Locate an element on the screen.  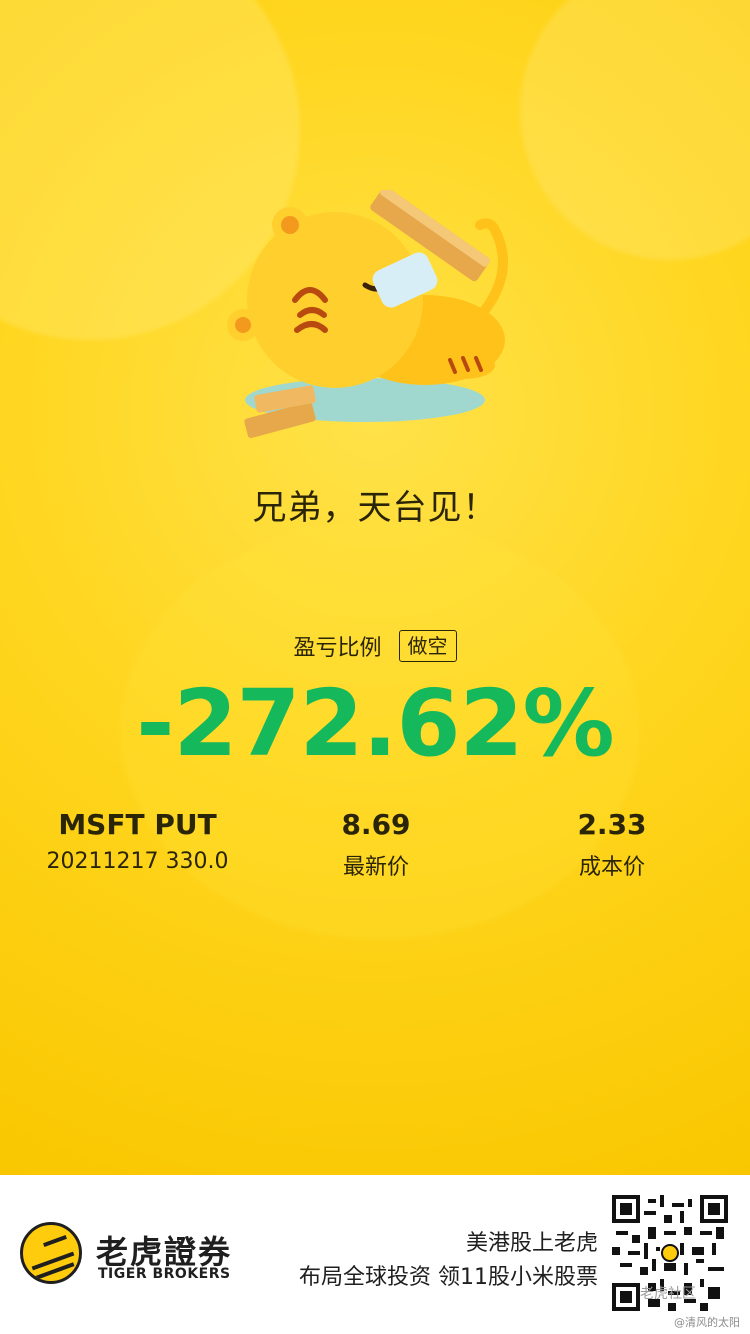
logo-stripe is located at coordinates (55, 1241).